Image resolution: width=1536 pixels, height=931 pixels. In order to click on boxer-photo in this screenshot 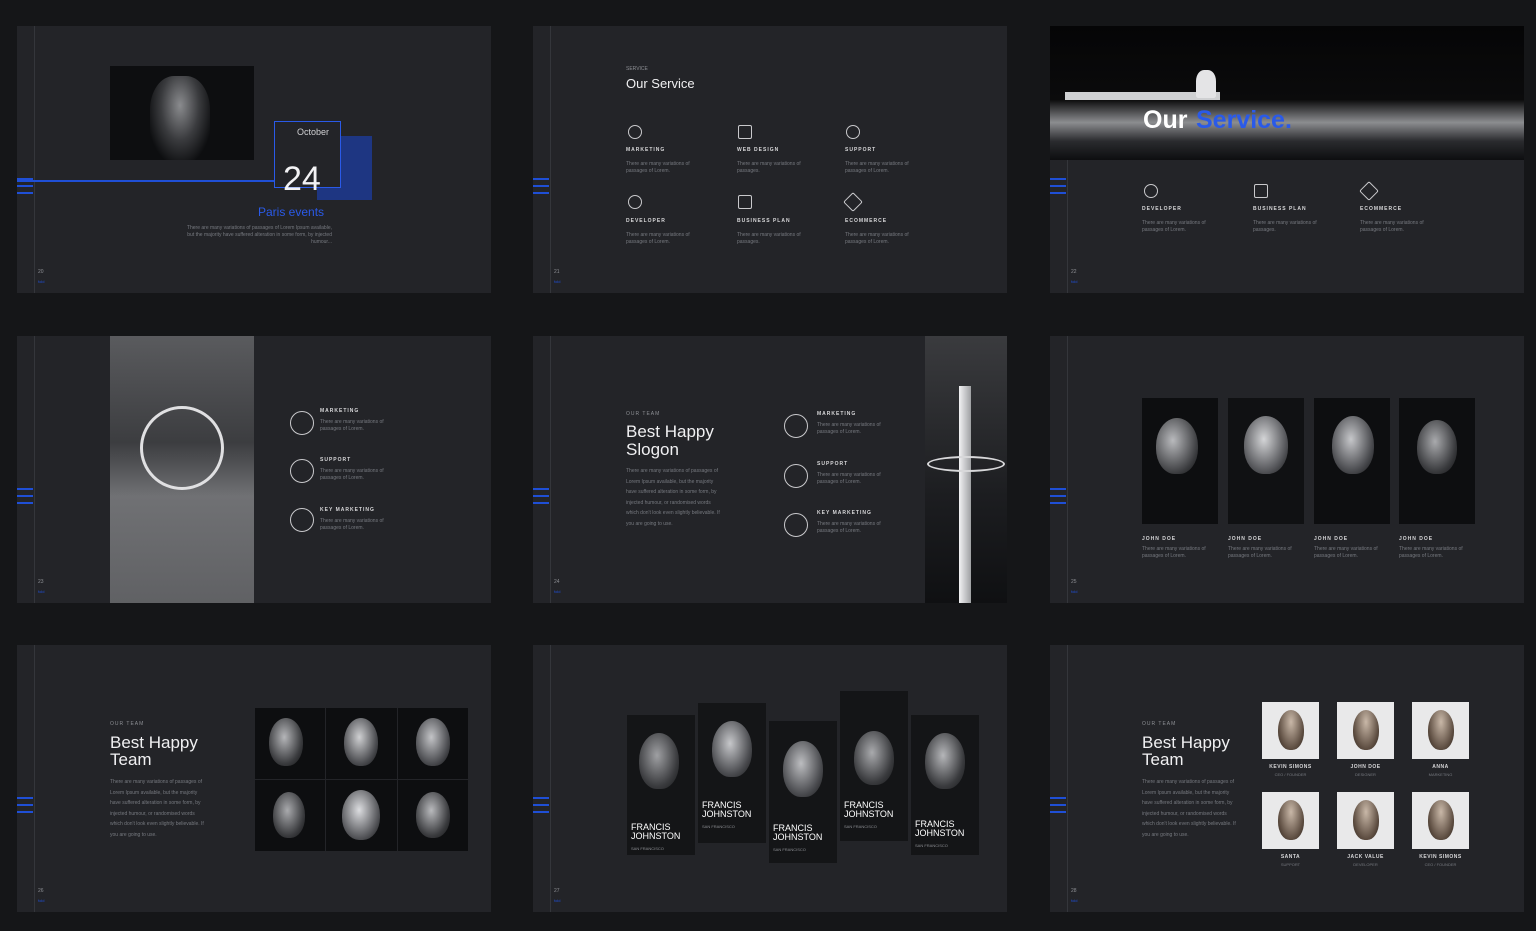, I will do `click(182, 113)`.